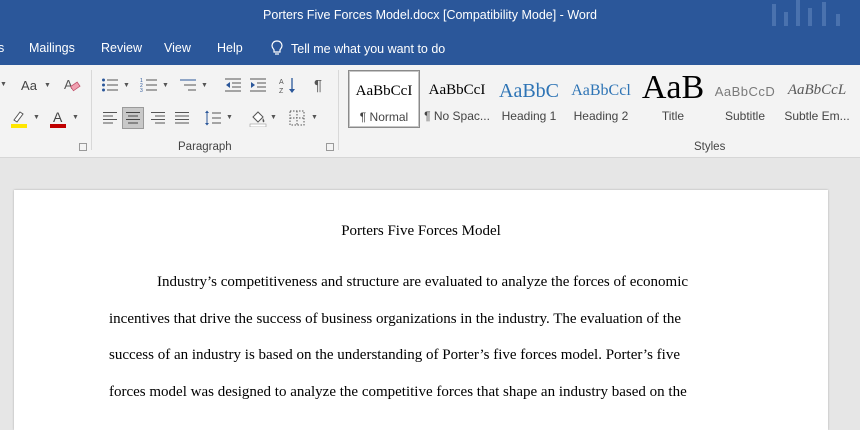 This screenshot has height=430, width=860. What do you see at coordinates (529, 116) in the screenshot?
I see `style-name: Heading 1` at bounding box center [529, 116].